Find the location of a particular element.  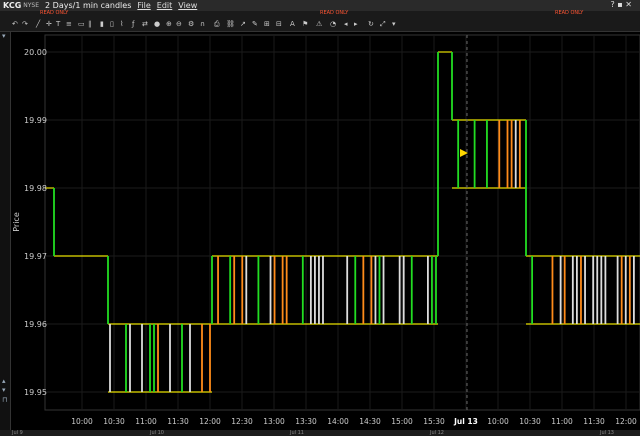

date-label: Jul 12 is located at coordinates (437, 433).